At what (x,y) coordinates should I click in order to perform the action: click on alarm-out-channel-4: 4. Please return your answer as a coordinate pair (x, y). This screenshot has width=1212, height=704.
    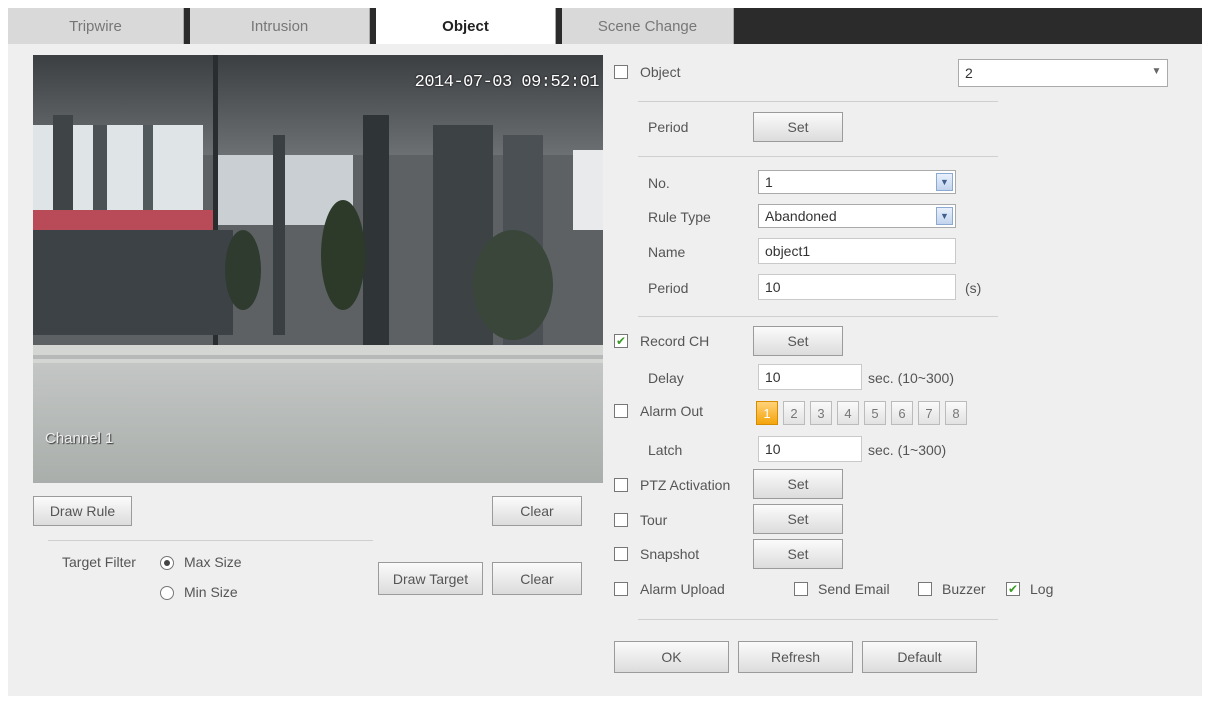
    Looking at the image, I should click on (848, 413).